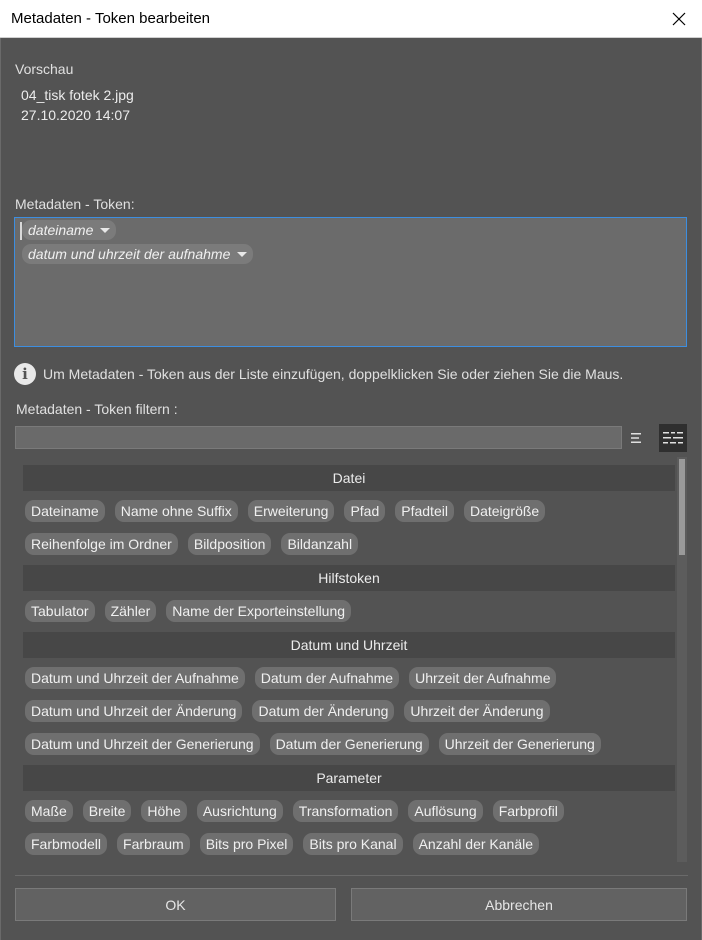  What do you see at coordinates (349, 478) in the screenshot?
I see `section-header-datei: Datei` at bounding box center [349, 478].